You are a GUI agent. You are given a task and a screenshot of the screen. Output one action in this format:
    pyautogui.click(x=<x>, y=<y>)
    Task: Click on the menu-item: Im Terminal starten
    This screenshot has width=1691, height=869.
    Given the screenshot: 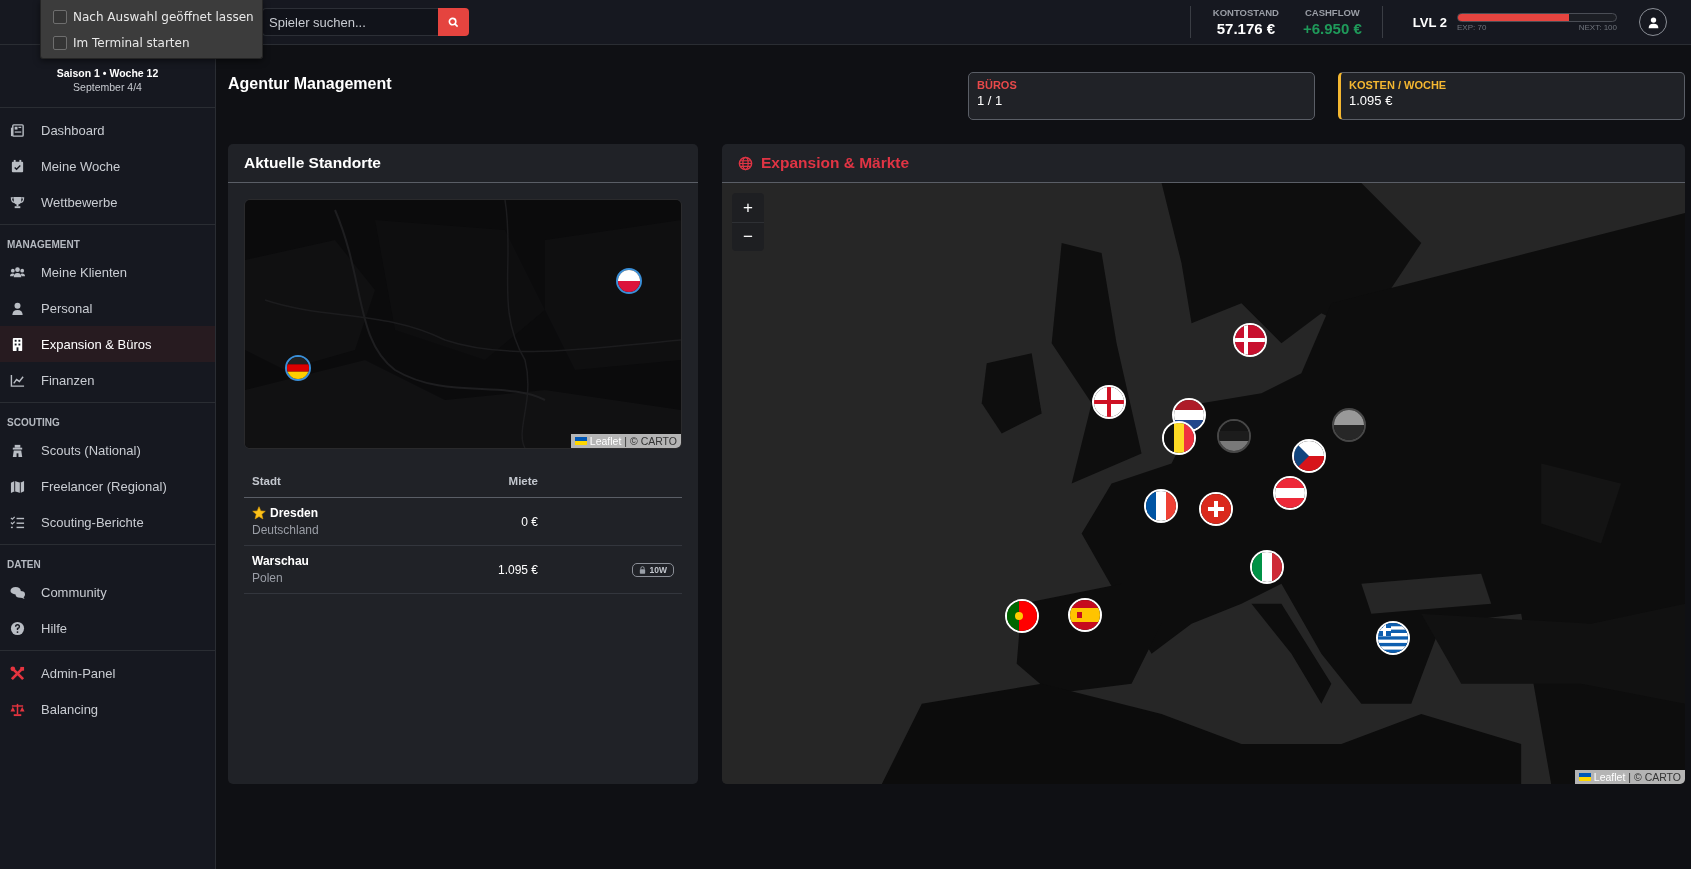 What is the action you would take?
    pyautogui.click(x=131, y=43)
    